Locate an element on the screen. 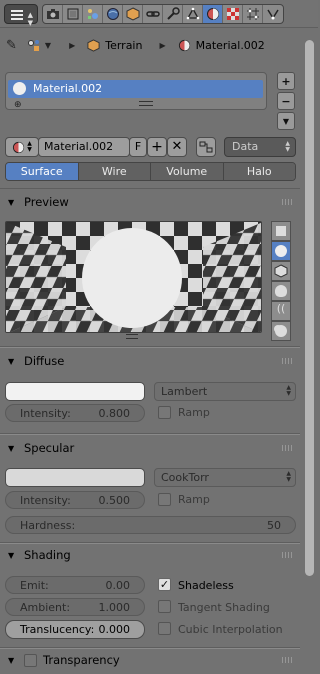  fake-user-button: F is located at coordinates (138, 147).